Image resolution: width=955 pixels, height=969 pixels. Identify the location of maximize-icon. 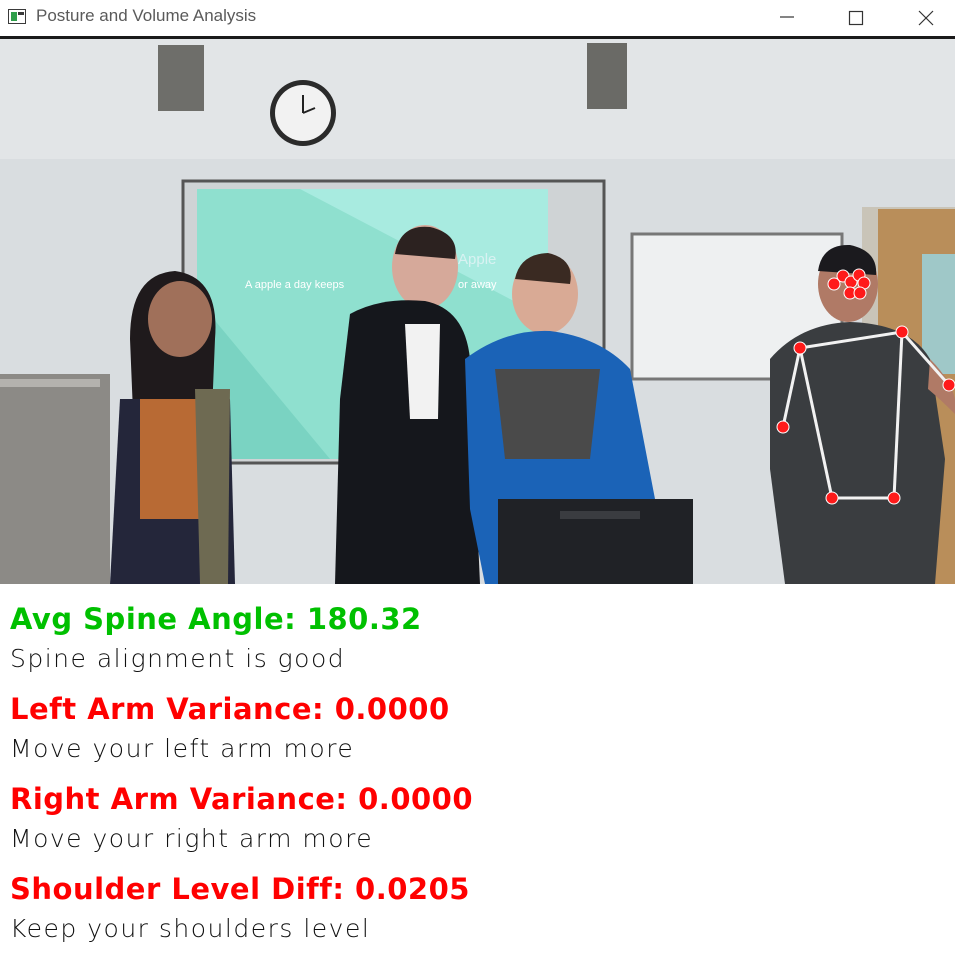
(856, 18).